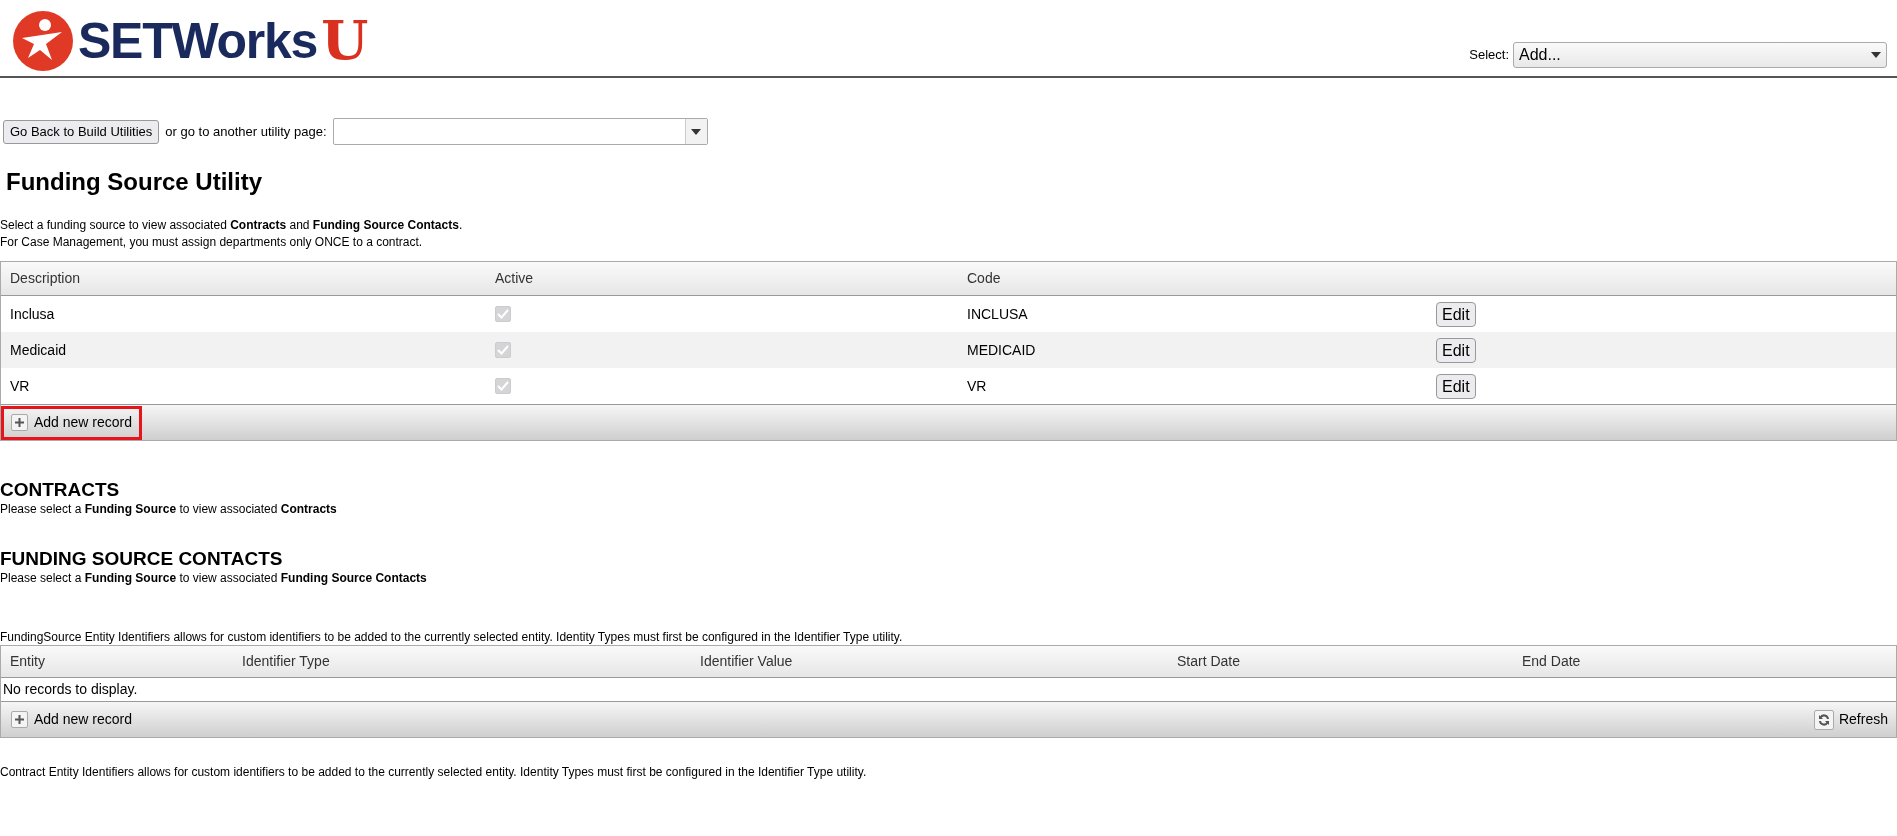  Describe the element at coordinates (997, 313) in the screenshot. I see `table-cell: INCLUSA` at that location.